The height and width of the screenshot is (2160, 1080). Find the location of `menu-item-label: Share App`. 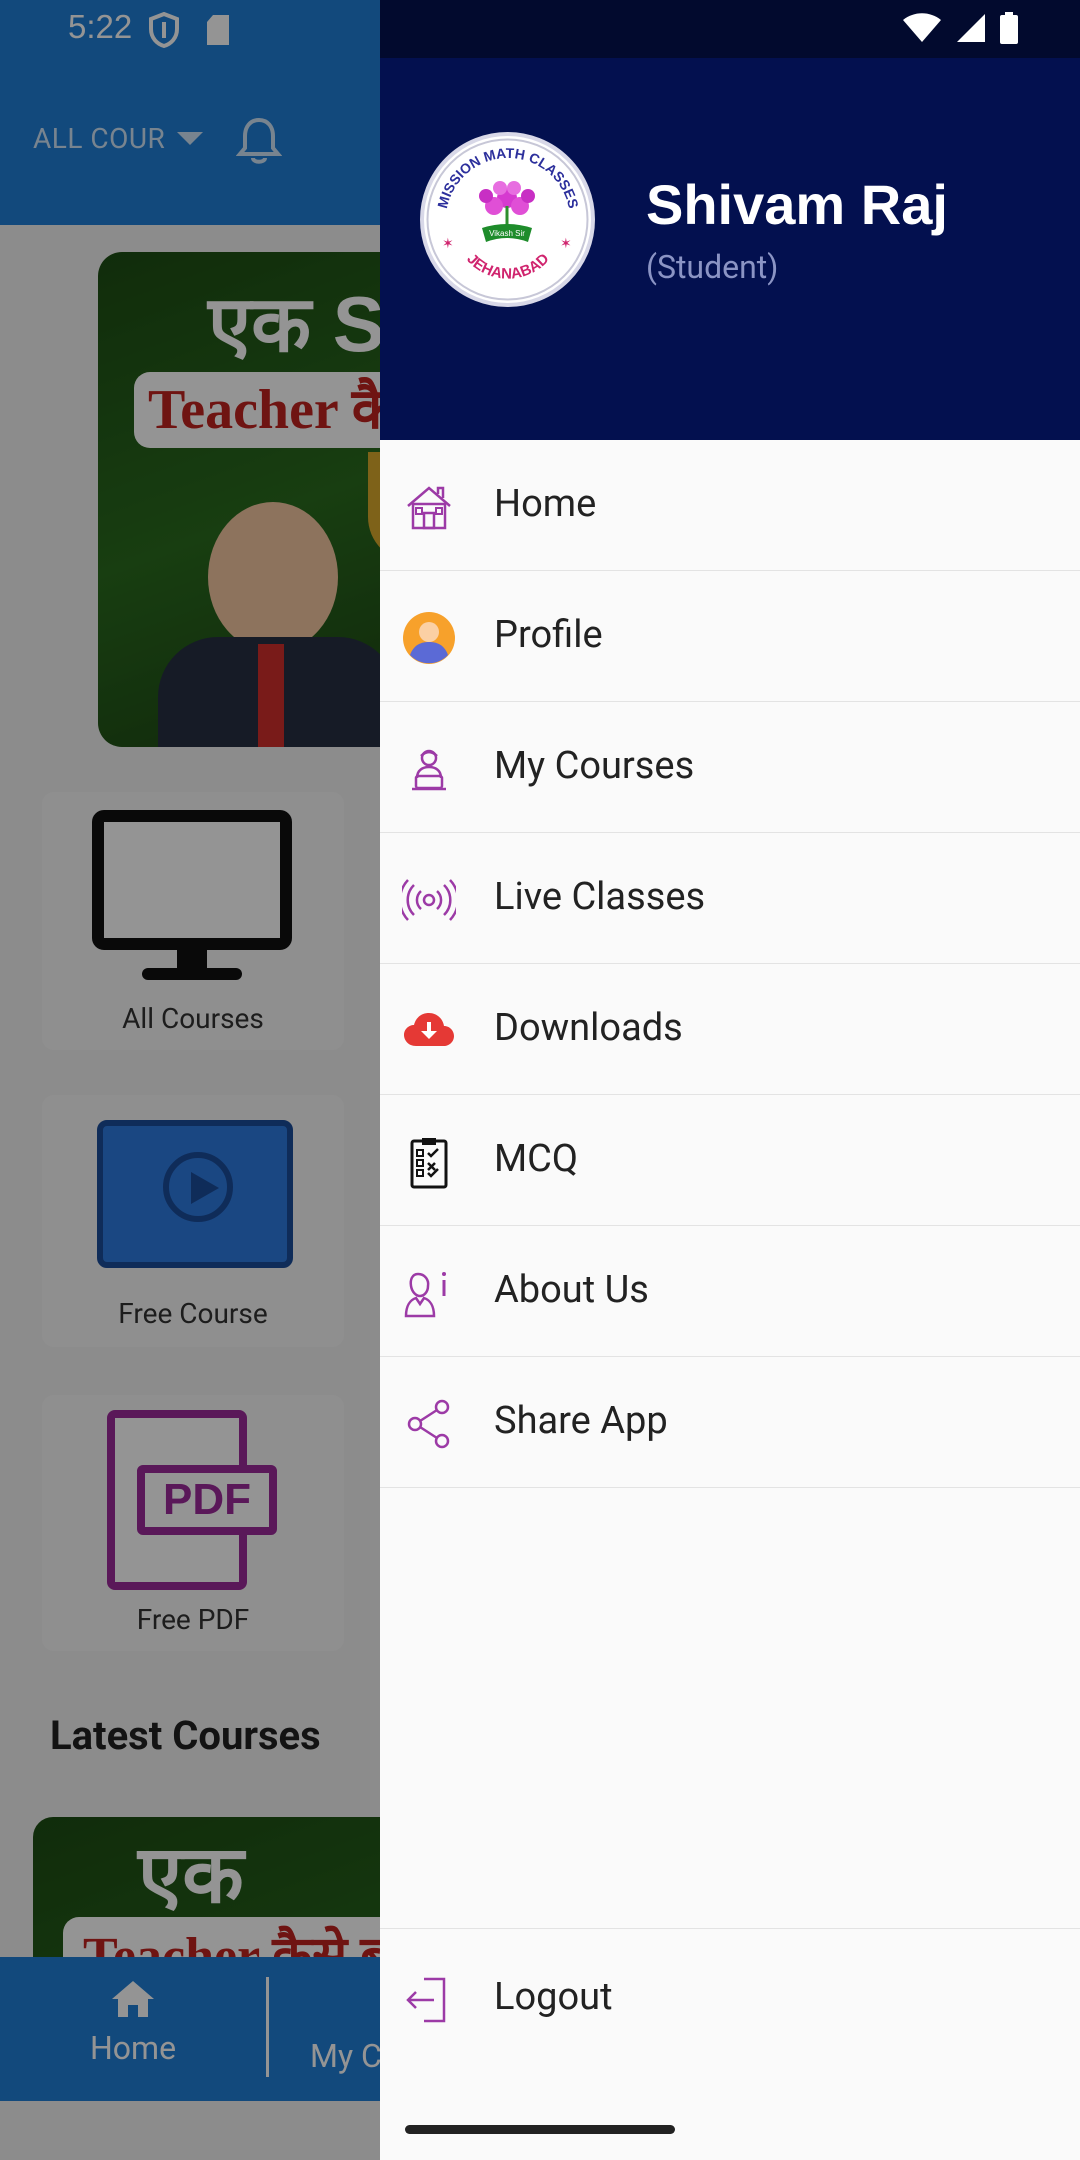

menu-item-label: Share App is located at coordinates (581, 1421).